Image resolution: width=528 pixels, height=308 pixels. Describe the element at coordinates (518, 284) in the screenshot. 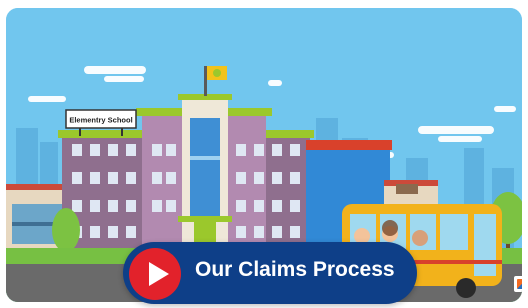

I see `brand-logo-icon` at that location.